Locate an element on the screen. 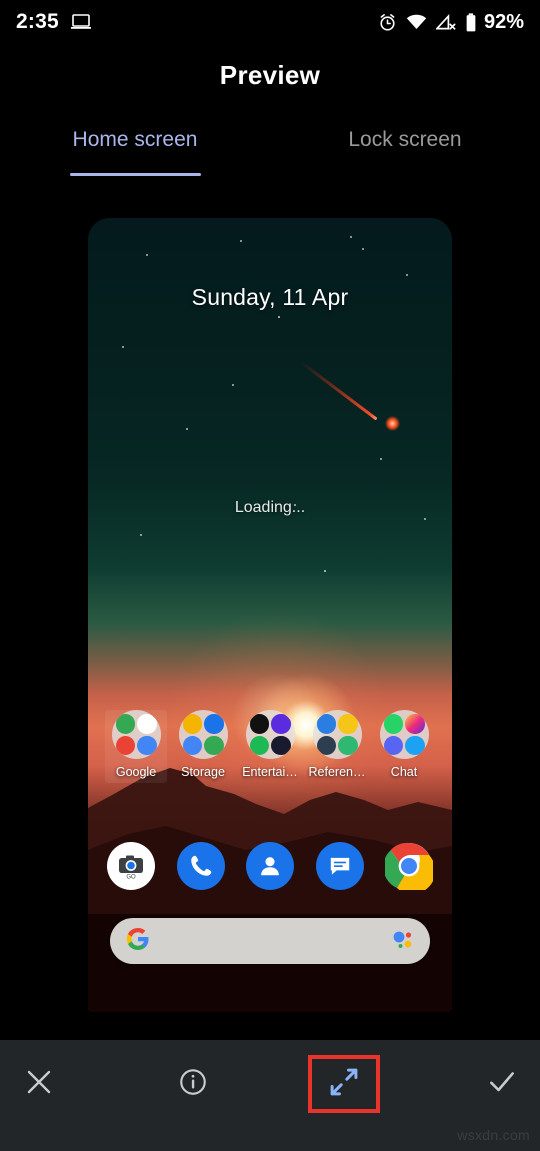 The image size is (540, 1151). svg-text: GO is located at coordinates (131, 878).